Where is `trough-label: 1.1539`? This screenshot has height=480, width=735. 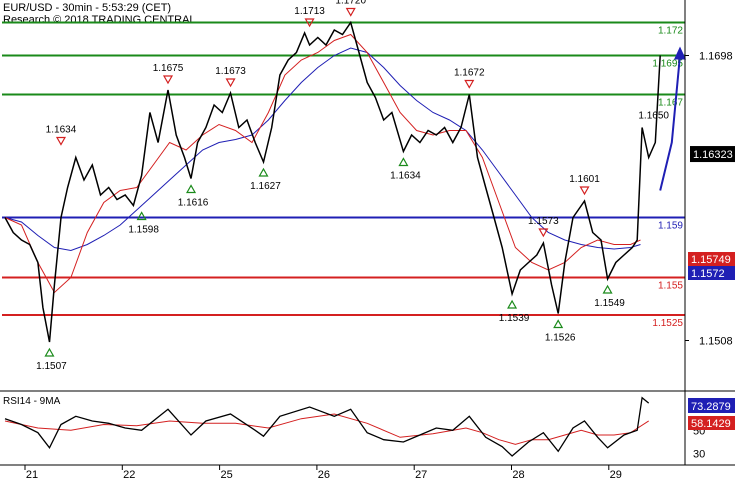
trough-label: 1.1539 is located at coordinates (514, 318).